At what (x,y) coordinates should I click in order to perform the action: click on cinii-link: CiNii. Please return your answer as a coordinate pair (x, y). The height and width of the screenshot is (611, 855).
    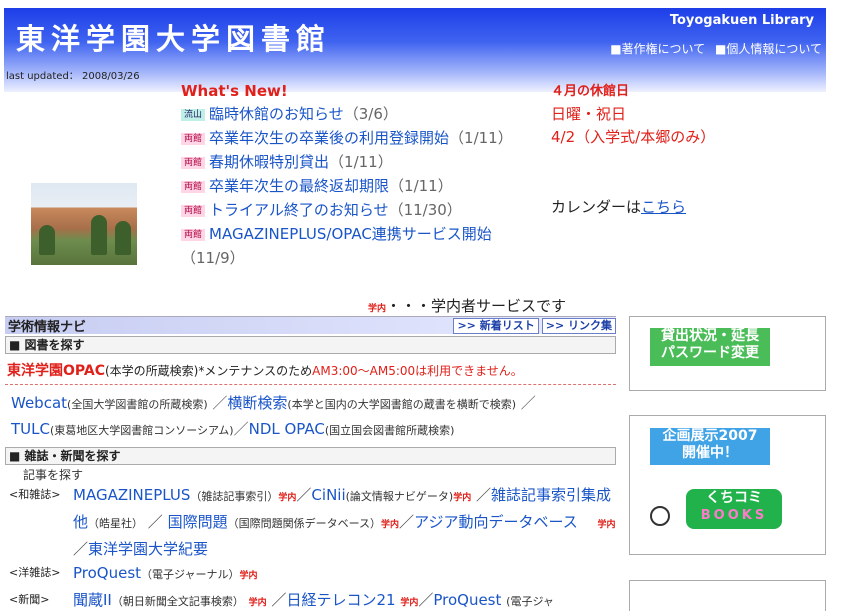
    Looking at the image, I should click on (328, 495).